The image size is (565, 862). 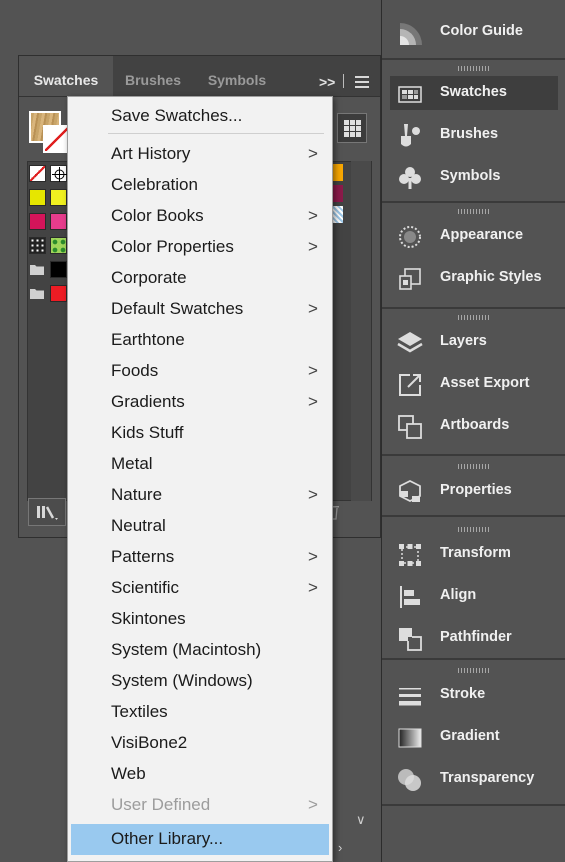 I want to click on menu-item-label: Web, so click(x=128, y=773).